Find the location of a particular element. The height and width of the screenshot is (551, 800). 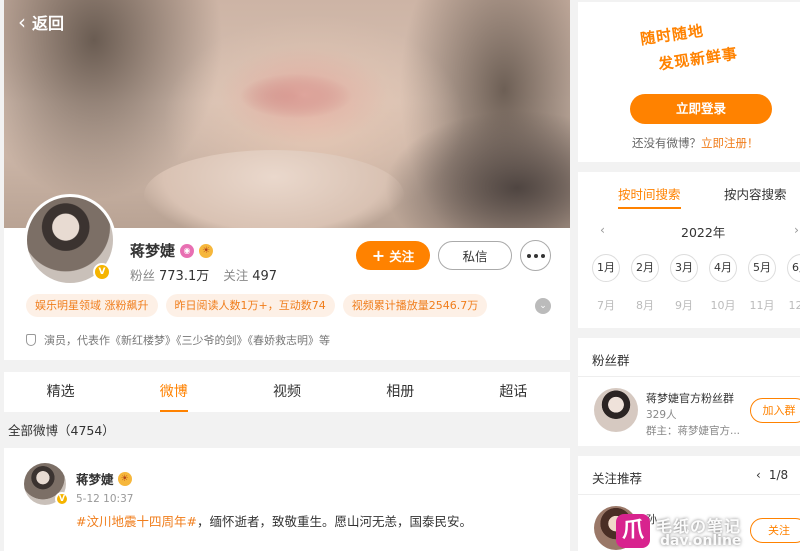

slogan-line-2: 发现新鲜事 is located at coordinates (698, 59).